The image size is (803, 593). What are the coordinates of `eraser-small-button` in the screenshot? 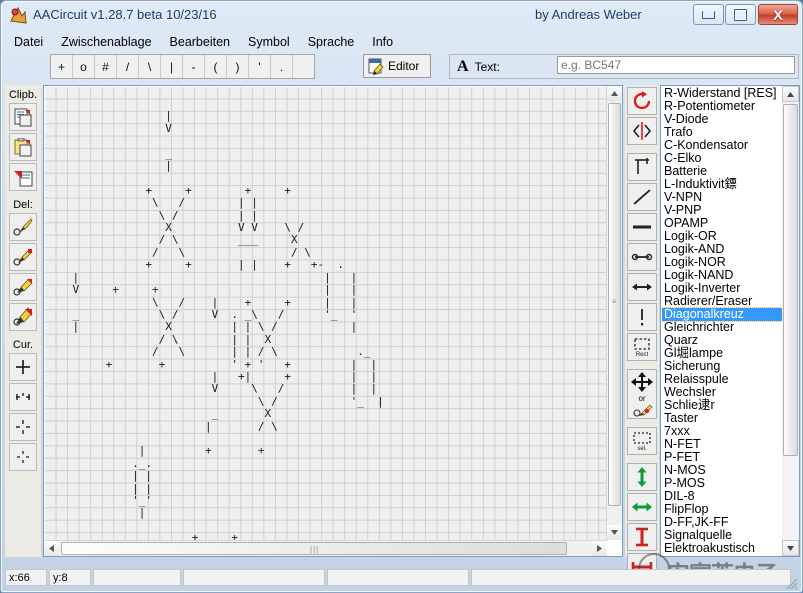 It's located at (23, 227).